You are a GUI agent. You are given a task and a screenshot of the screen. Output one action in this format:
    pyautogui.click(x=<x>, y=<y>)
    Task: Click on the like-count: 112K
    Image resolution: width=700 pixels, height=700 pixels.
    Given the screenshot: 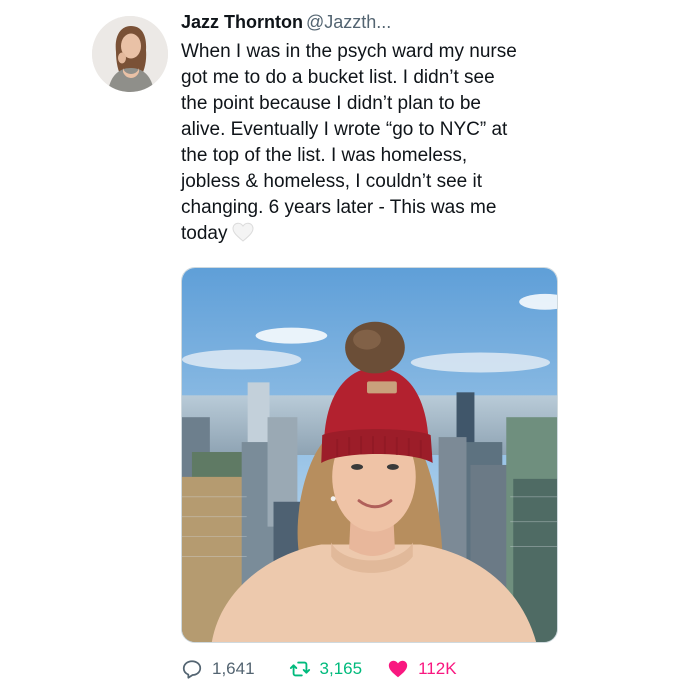 What is the action you would take?
    pyautogui.click(x=437, y=668)
    